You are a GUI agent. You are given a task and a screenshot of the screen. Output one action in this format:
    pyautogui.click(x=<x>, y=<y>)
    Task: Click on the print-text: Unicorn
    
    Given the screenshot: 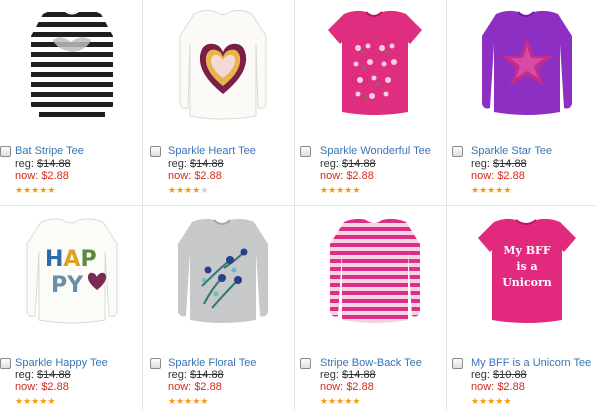 What is the action you would take?
    pyautogui.click(x=527, y=282)
    